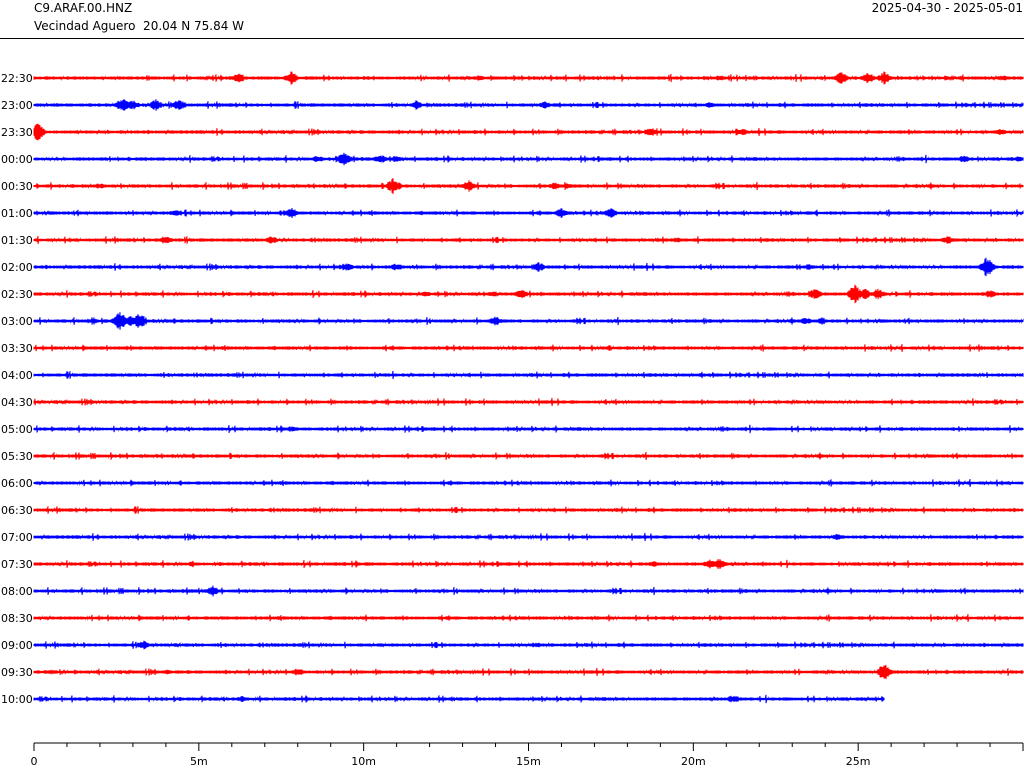 The image size is (1024, 768). What do you see at coordinates (17, 402) in the screenshot?
I see `row-label: 04:30` at bounding box center [17, 402].